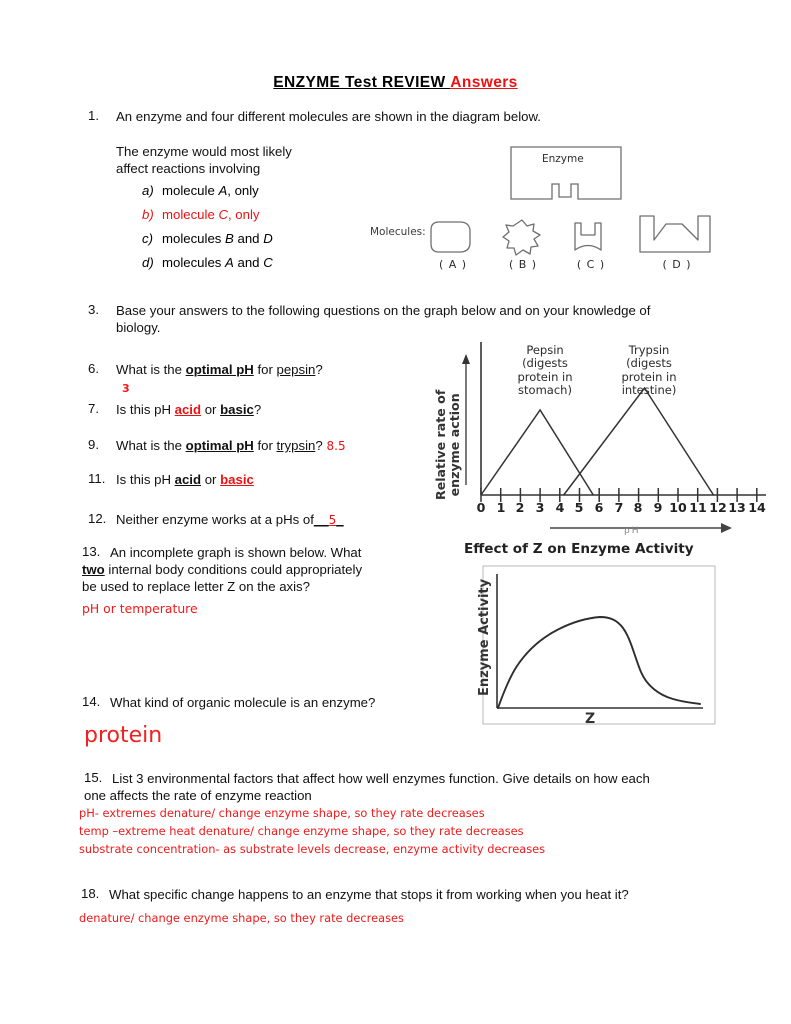  Describe the element at coordinates (296, 369) in the screenshot. I see `q6-enzyme-name: pepsin` at that location.